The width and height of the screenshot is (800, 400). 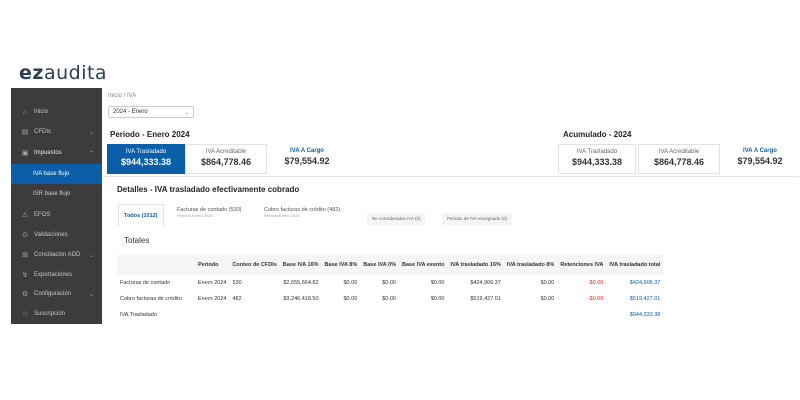 What do you see at coordinates (485, 299) in the screenshot?
I see `cell-iva-16: $519,427.01` at bounding box center [485, 299].